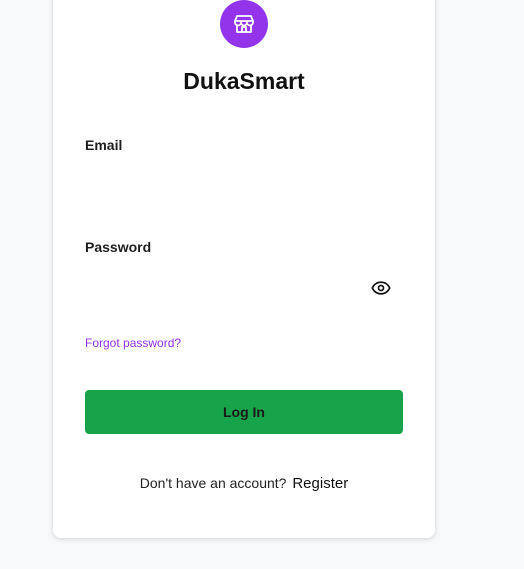 This screenshot has width=524, height=569. Describe the element at coordinates (213, 483) in the screenshot. I see `register-prompt-text: Don't have an account?` at that location.